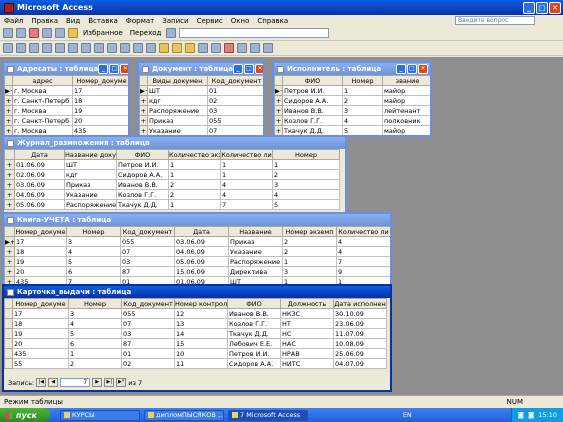 The width and height of the screenshot is (563, 422). What do you see at coordinates (97, 382) in the screenshot?
I see `next-record-button: ▶` at bounding box center [97, 382].